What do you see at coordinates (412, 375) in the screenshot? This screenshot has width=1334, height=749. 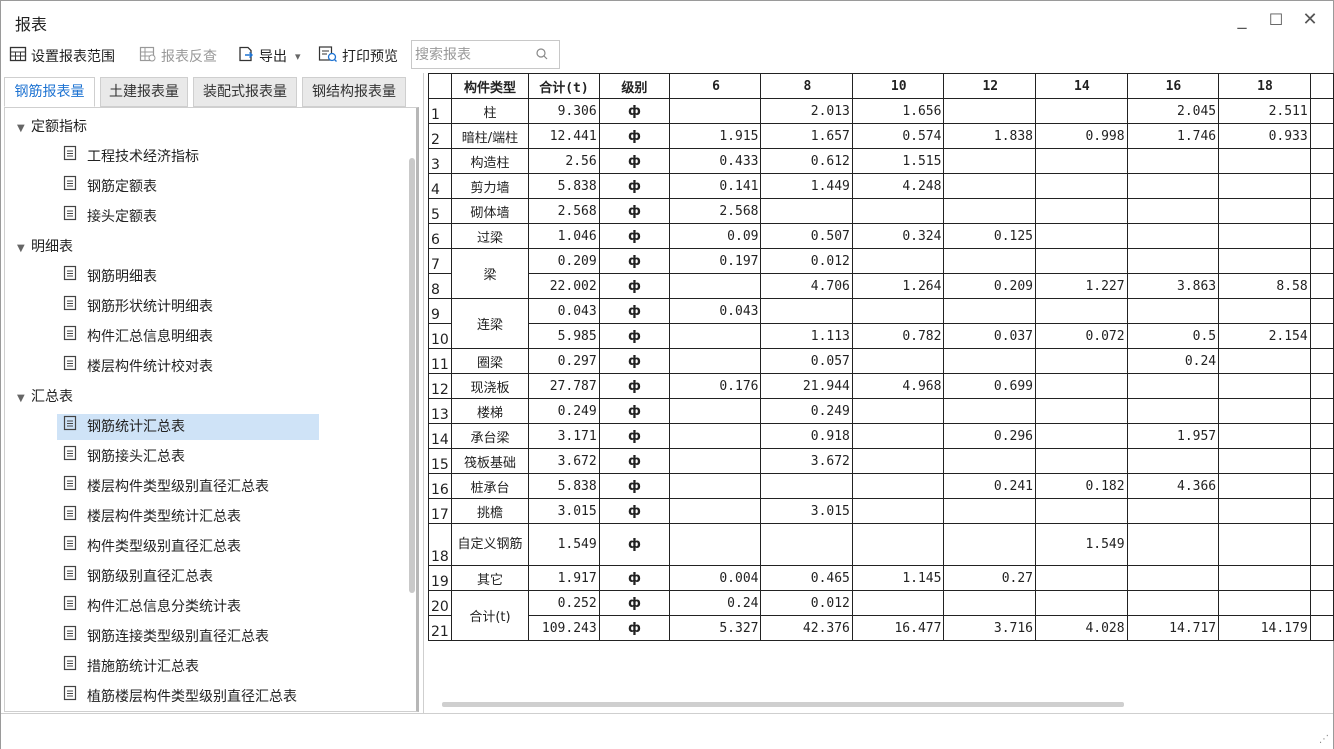 I see `tree-vertical-scrollbar` at bounding box center [412, 375].